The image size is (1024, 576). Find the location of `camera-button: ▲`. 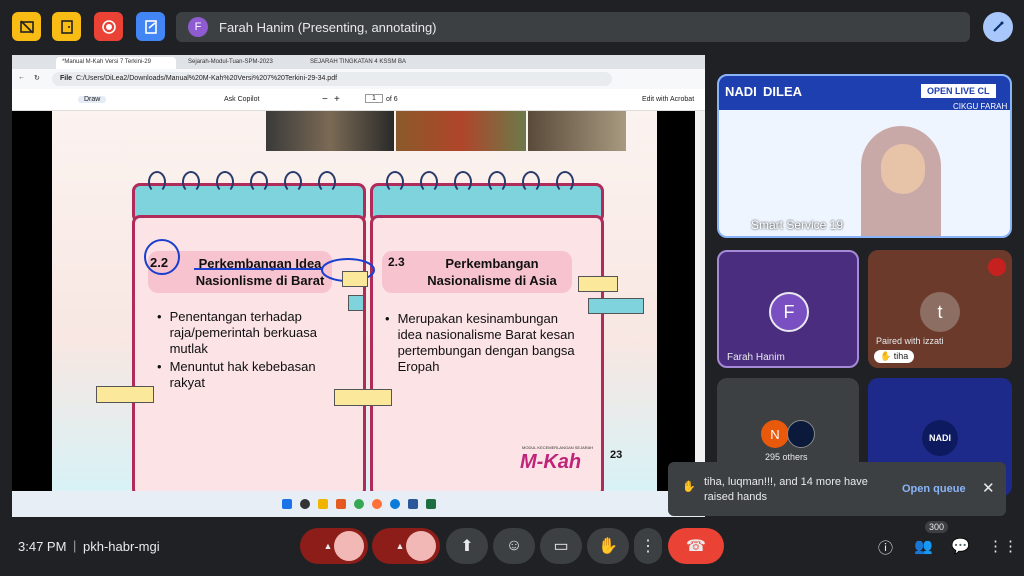

camera-button: ▲ is located at coordinates (406, 546).